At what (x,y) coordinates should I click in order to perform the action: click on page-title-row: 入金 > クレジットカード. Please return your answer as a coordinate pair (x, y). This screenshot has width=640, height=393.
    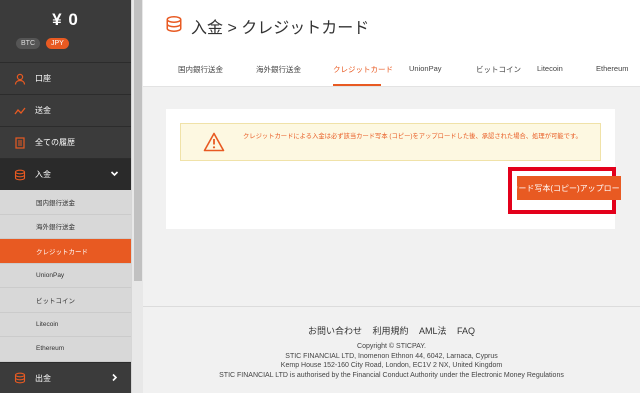
    Looking at the image, I should click on (267, 26).